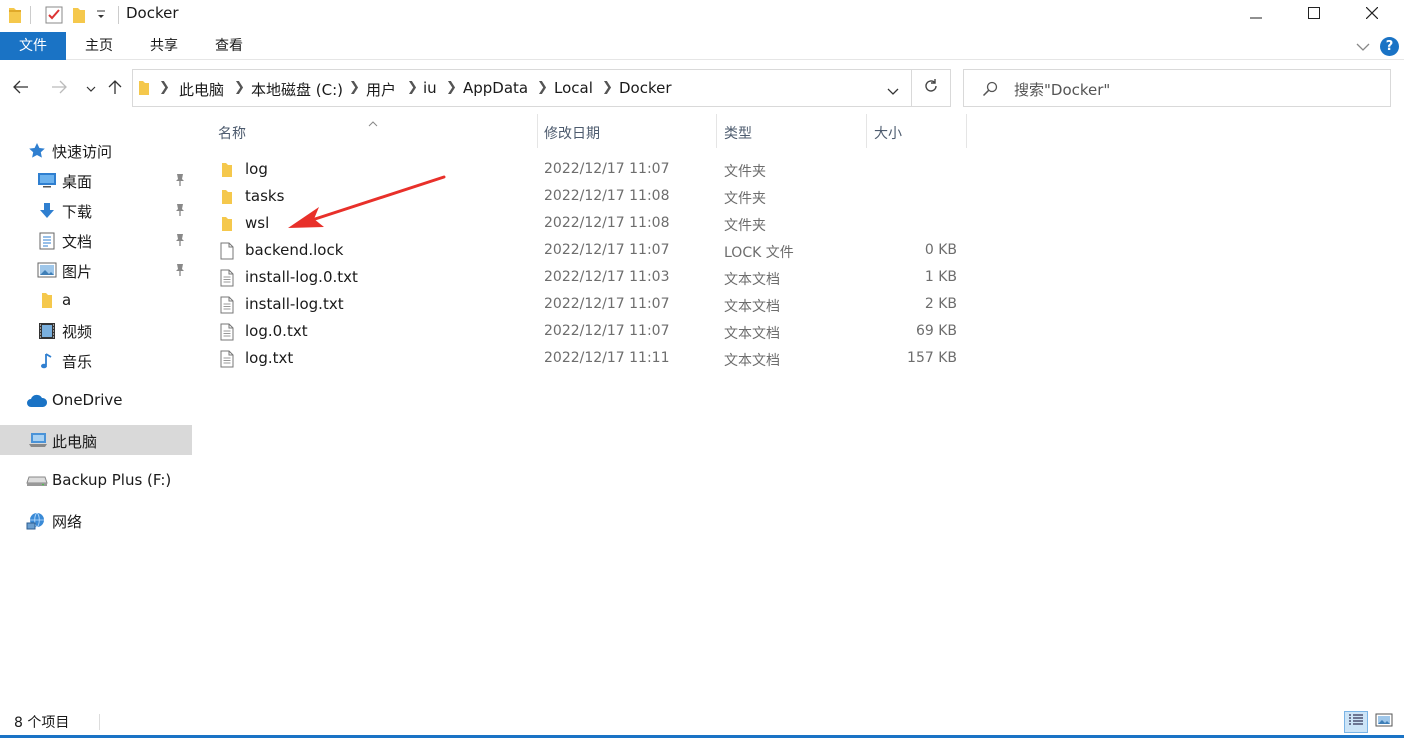  I want to click on help-icon: ?, so click(1389, 46).